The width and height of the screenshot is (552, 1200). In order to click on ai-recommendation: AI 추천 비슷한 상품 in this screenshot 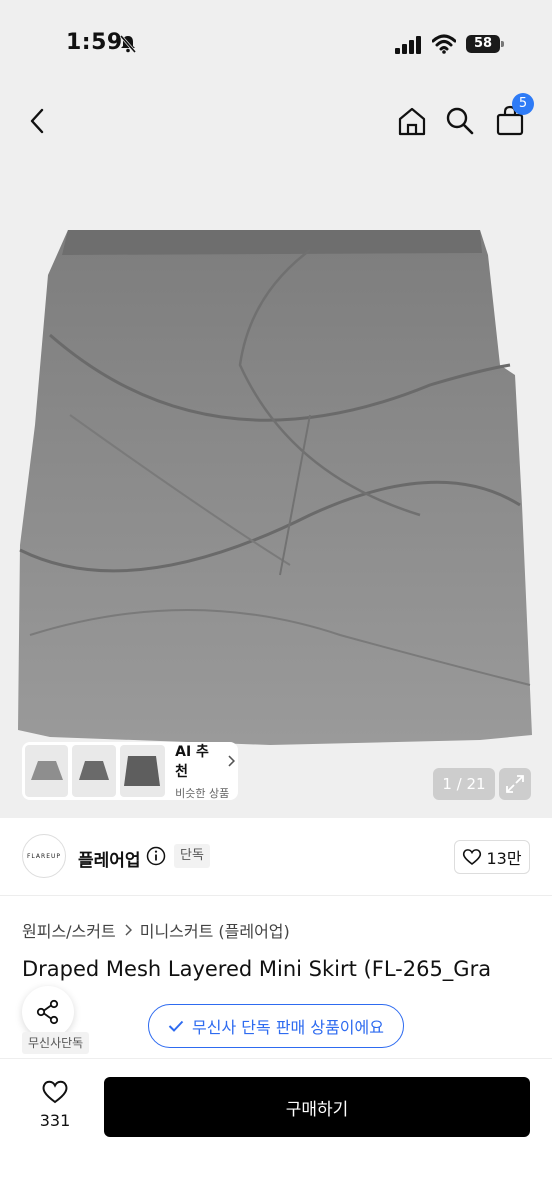, I will do `click(205, 771)`.